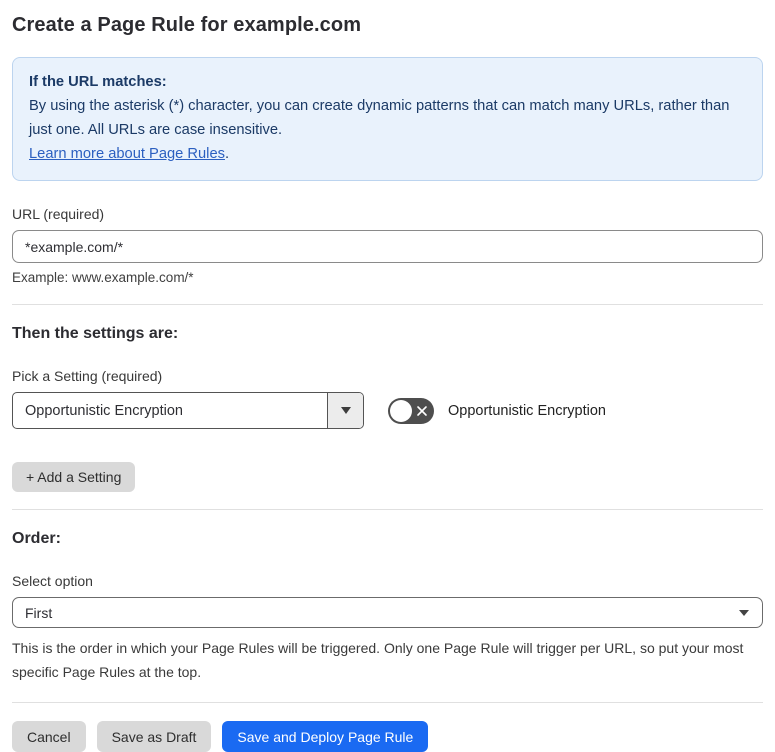 This screenshot has width=775, height=752. Describe the element at coordinates (95, 333) in the screenshot. I see `settings-section-heading: Then the settings are:` at that location.